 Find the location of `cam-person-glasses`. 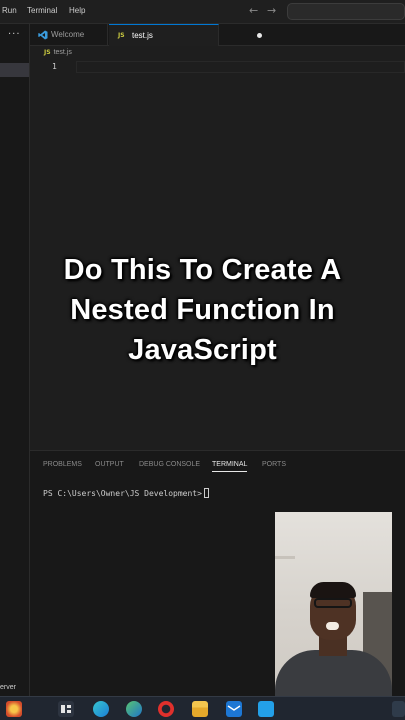

cam-person-glasses is located at coordinates (333, 603).